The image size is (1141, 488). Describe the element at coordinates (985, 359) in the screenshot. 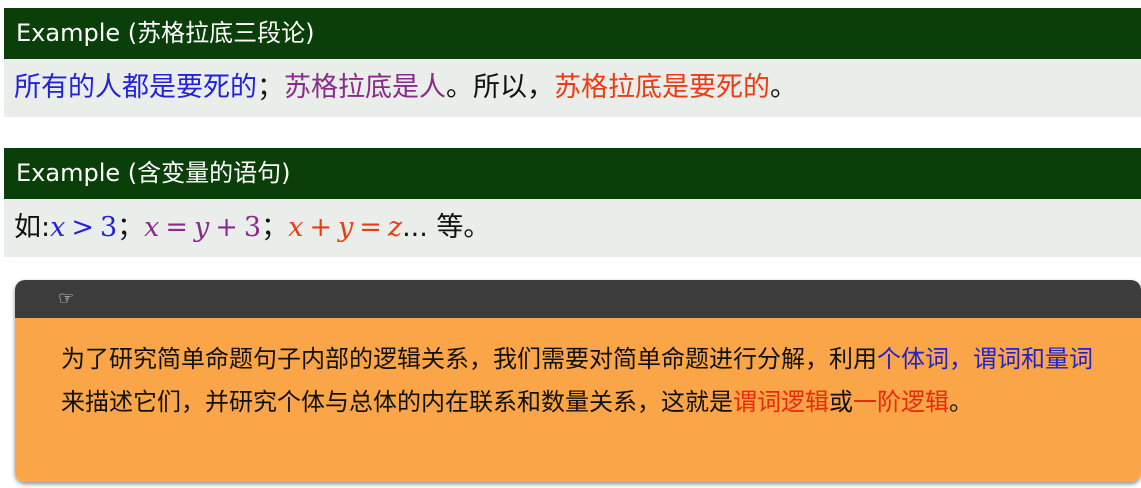

I see `note-highlight-terms: 个体词，谓词和量词` at that location.